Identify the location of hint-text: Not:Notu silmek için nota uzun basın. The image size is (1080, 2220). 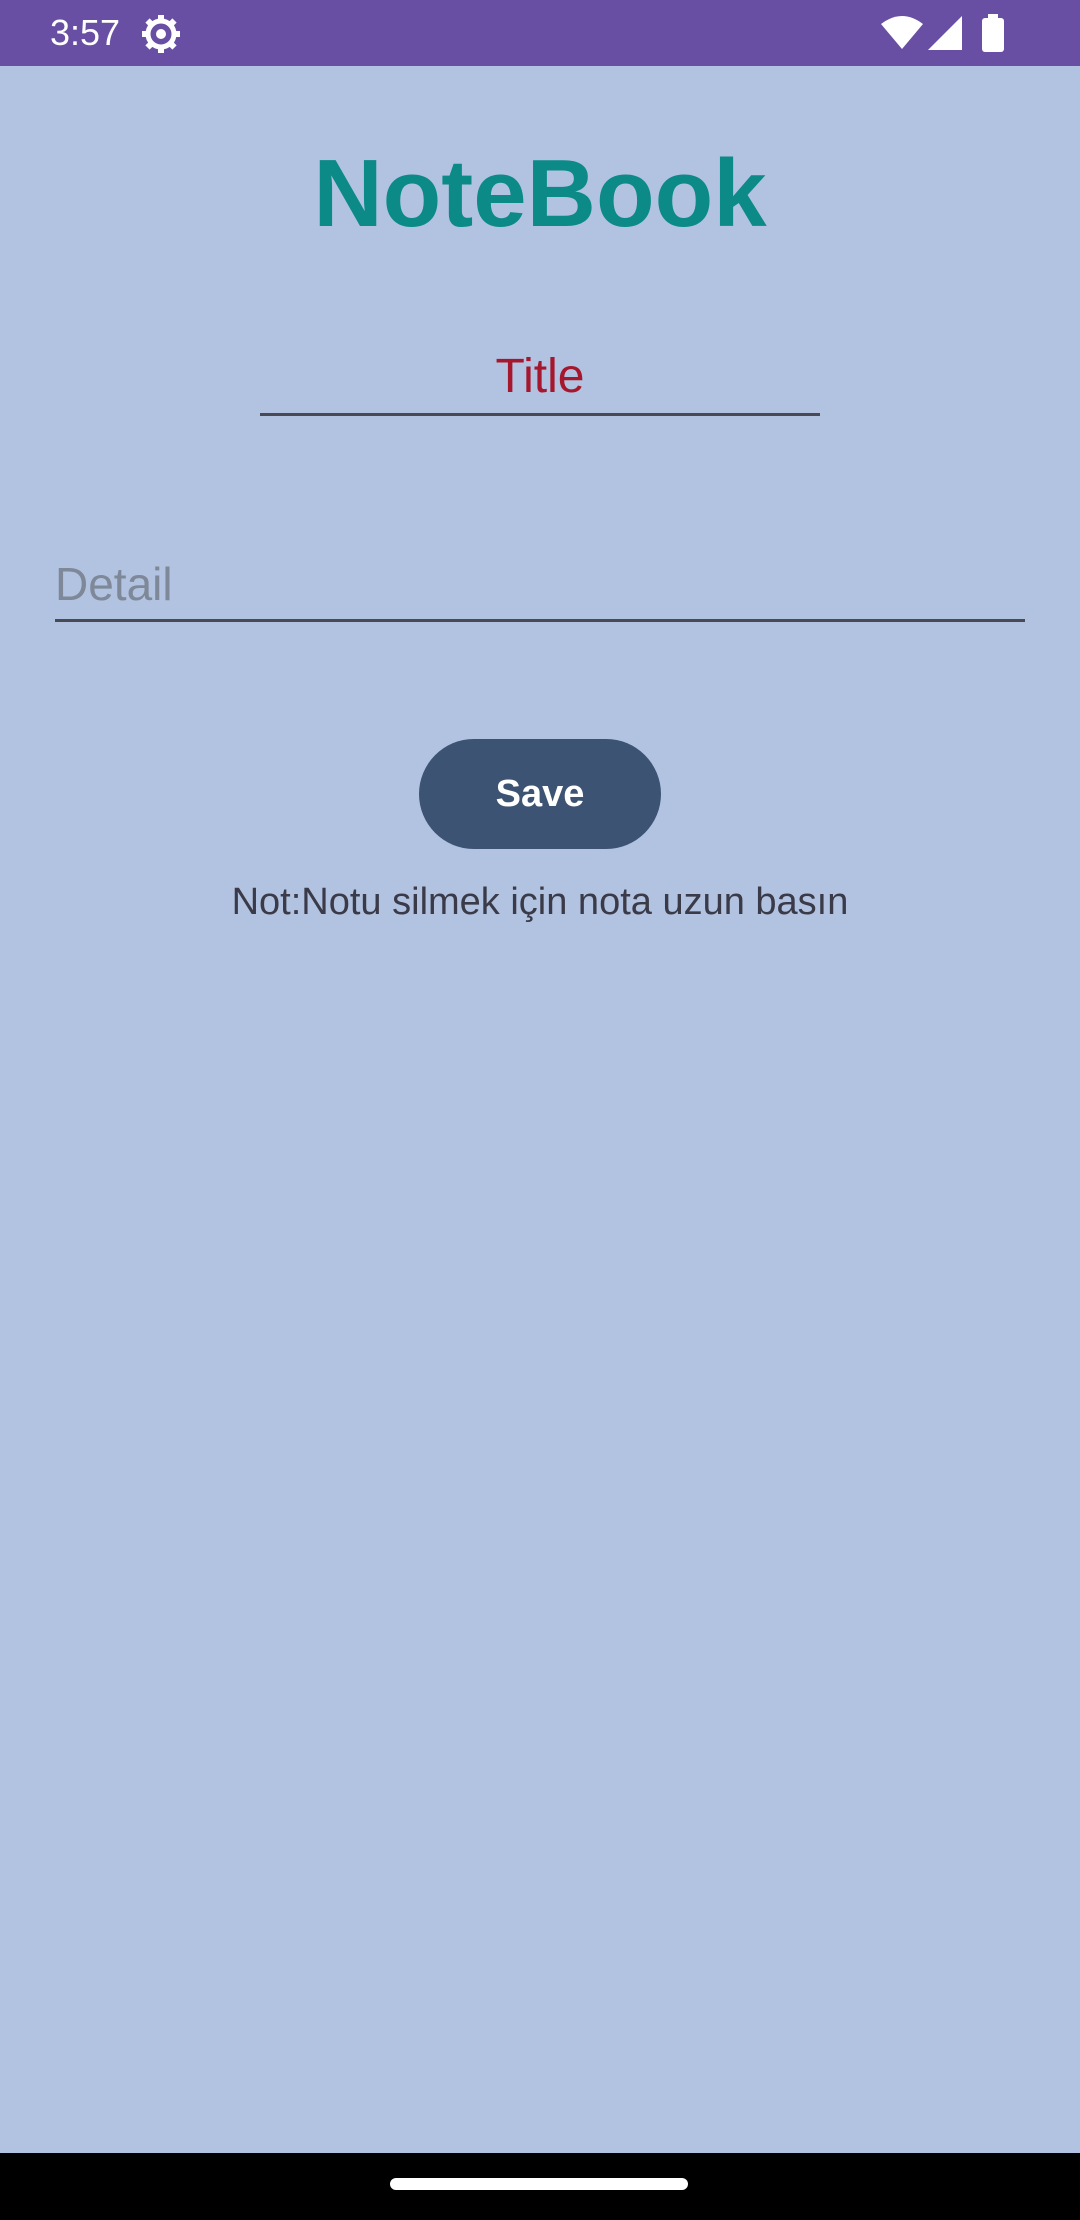
(540, 902).